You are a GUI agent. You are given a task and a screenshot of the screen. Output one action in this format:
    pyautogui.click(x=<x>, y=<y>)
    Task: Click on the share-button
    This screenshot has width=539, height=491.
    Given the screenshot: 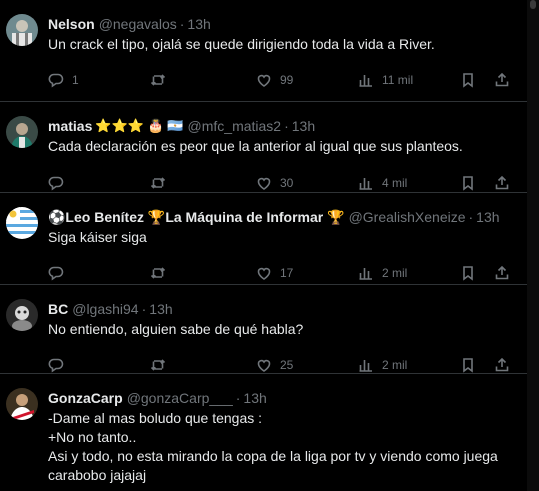 What is the action you would take?
    pyautogui.click(x=502, y=80)
    